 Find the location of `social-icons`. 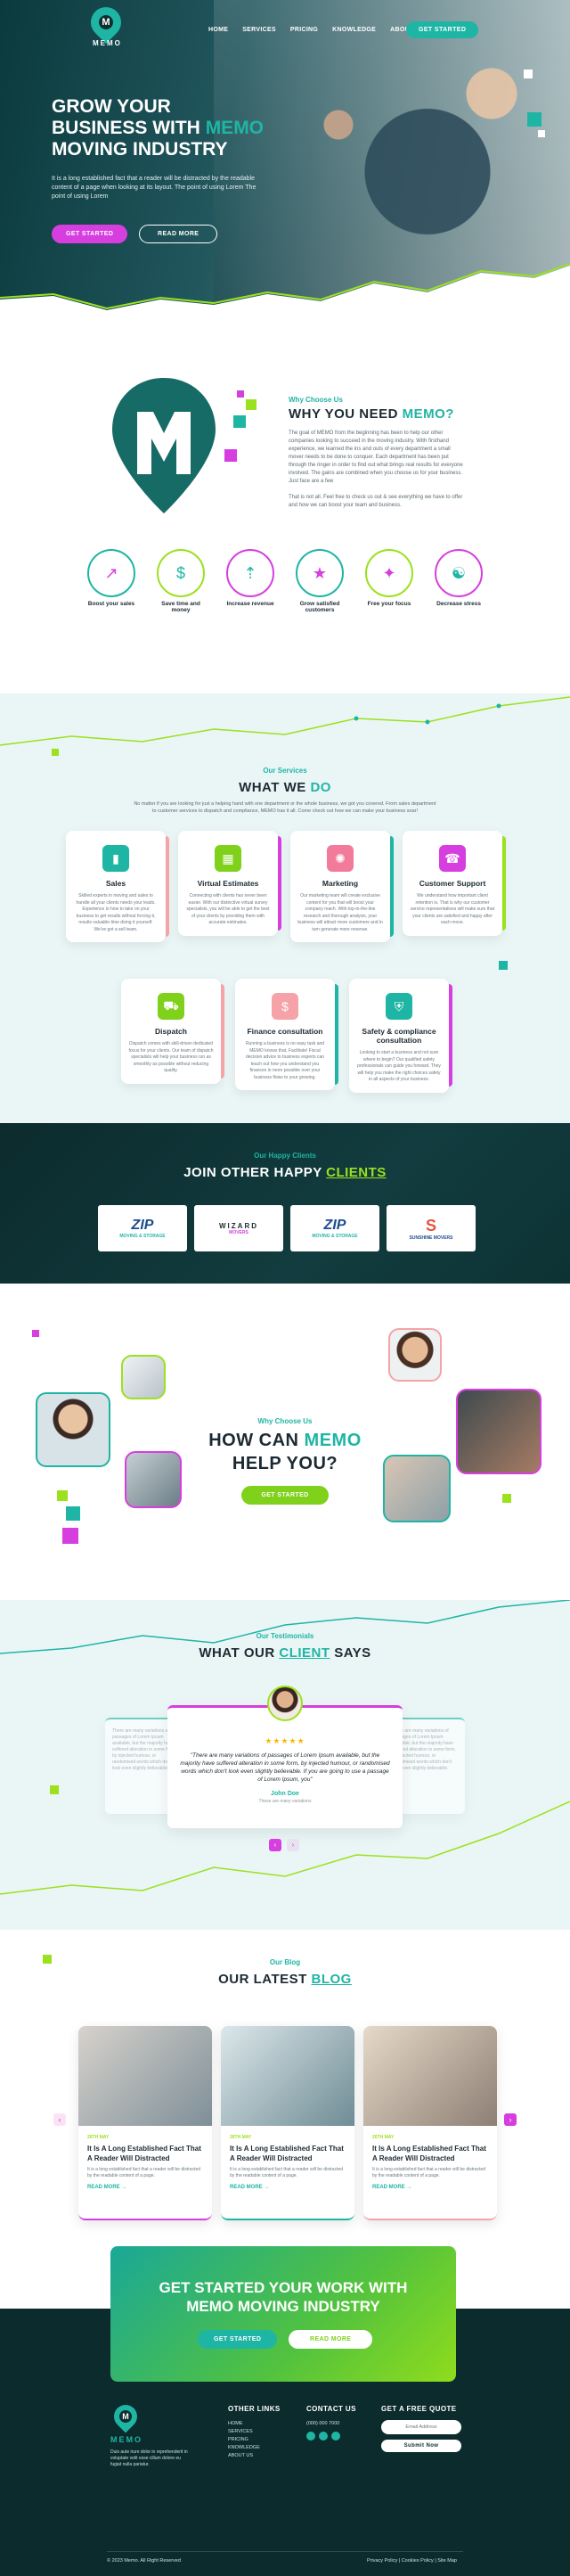

social-icons is located at coordinates (331, 2436).